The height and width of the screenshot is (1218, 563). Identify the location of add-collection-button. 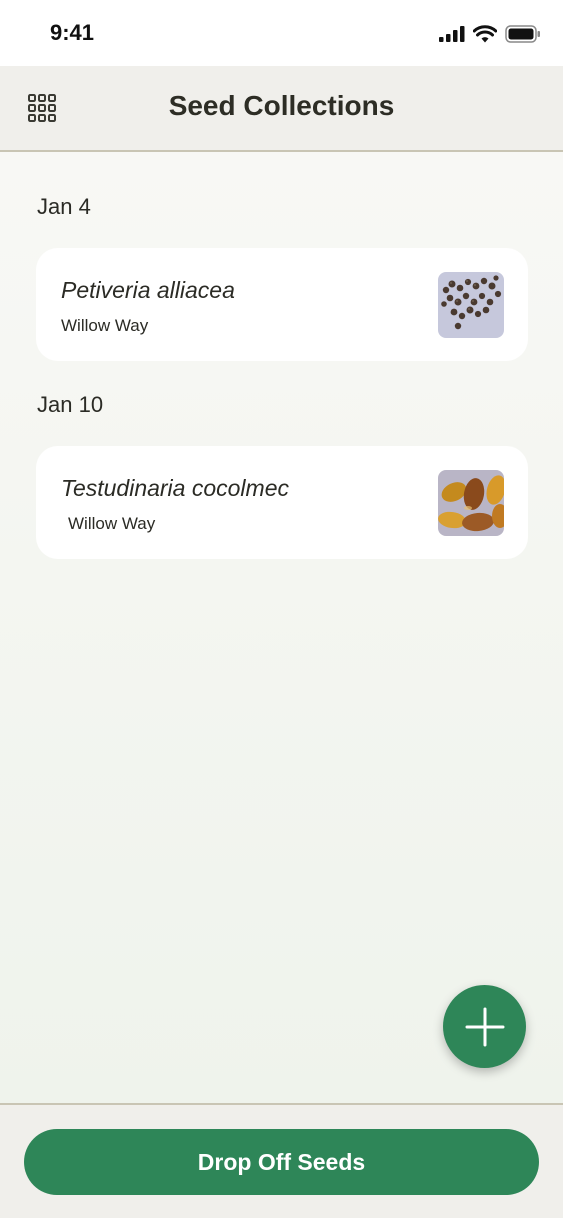
(484, 1026).